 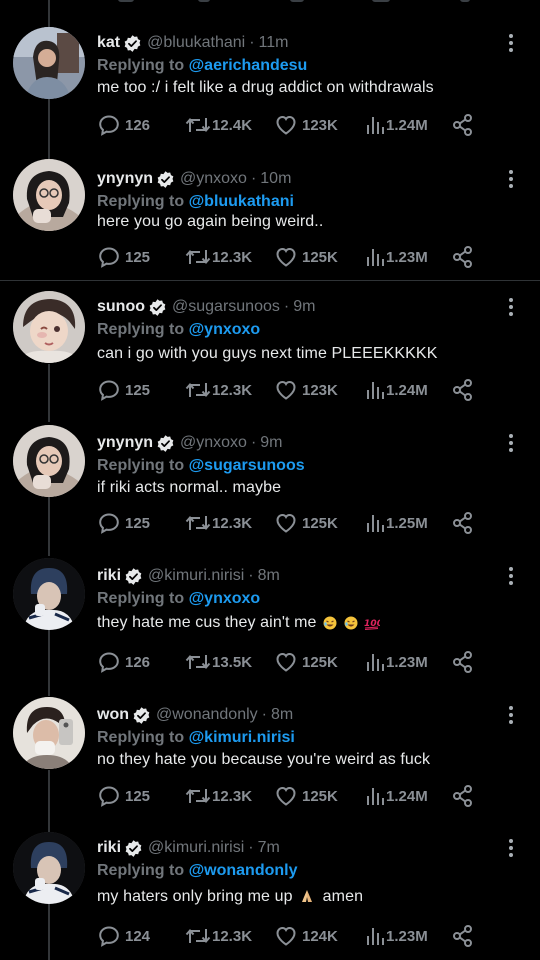 I want to click on like-button: 124K, so click(x=306, y=936).